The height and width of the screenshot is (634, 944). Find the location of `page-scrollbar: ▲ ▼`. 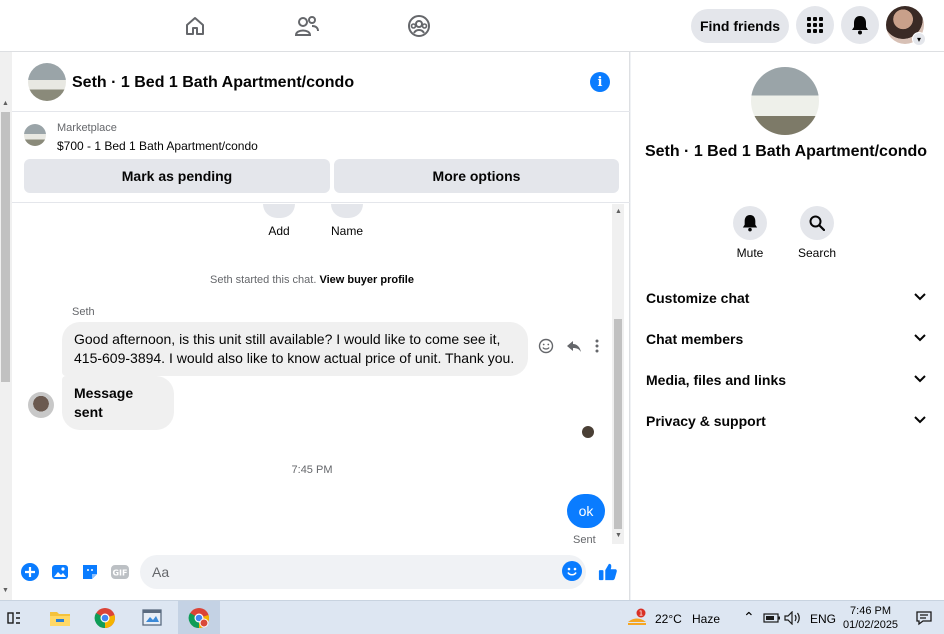

page-scrollbar: ▲ ▼ is located at coordinates (6, 326).